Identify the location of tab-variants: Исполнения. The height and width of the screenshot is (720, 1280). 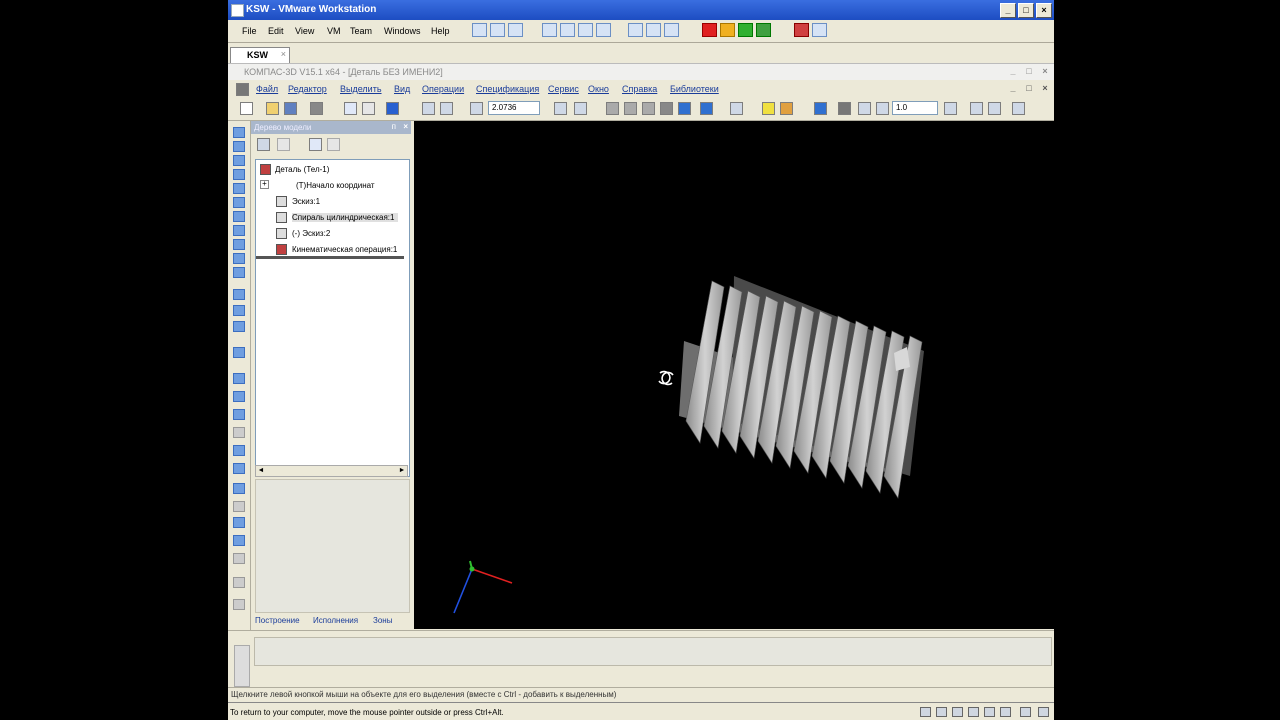
(335, 620).